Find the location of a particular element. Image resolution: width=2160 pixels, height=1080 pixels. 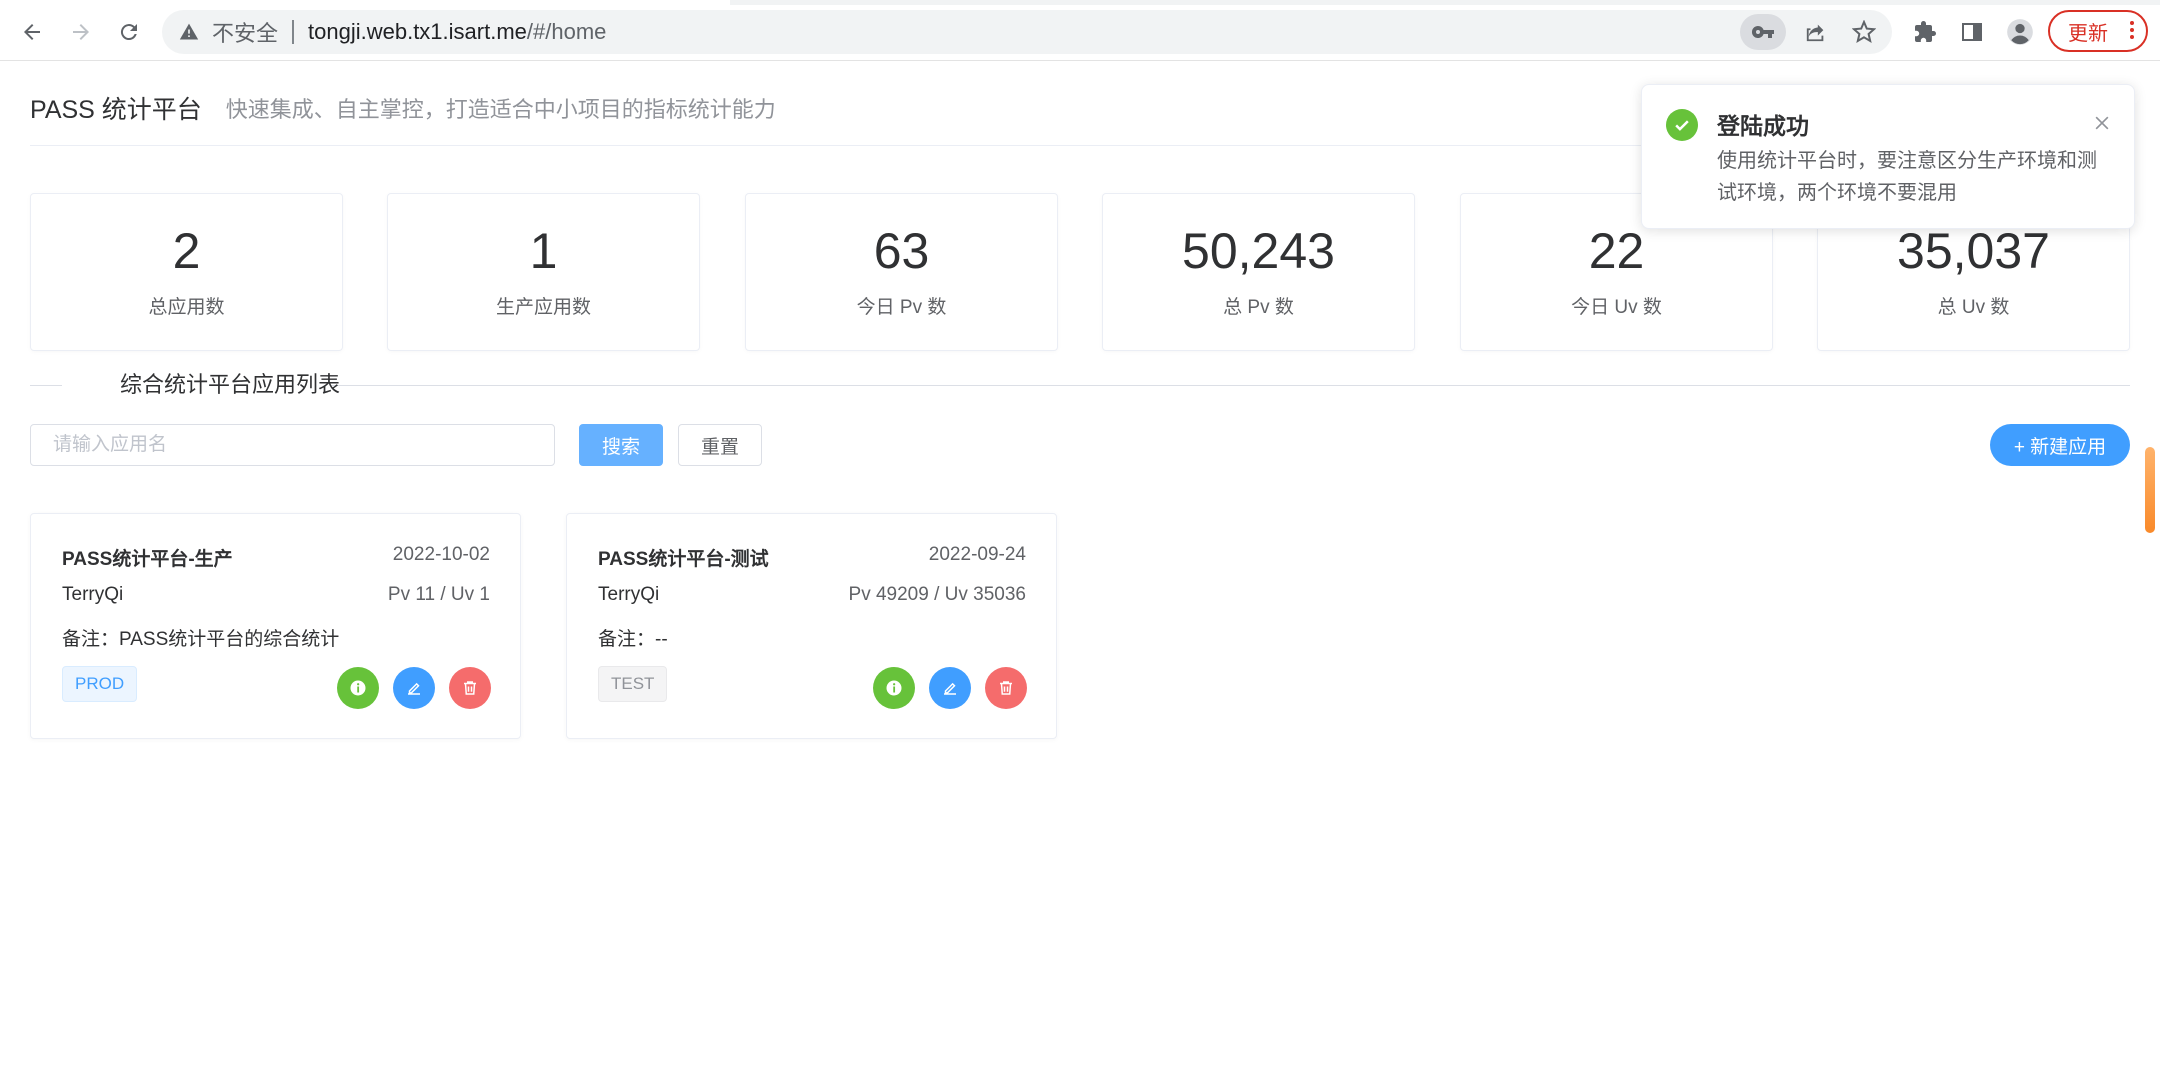

notification-message: 使用统计平台时，要注意区分生产环境和测试环境，两个环境不要混用 is located at coordinates (1907, 177).